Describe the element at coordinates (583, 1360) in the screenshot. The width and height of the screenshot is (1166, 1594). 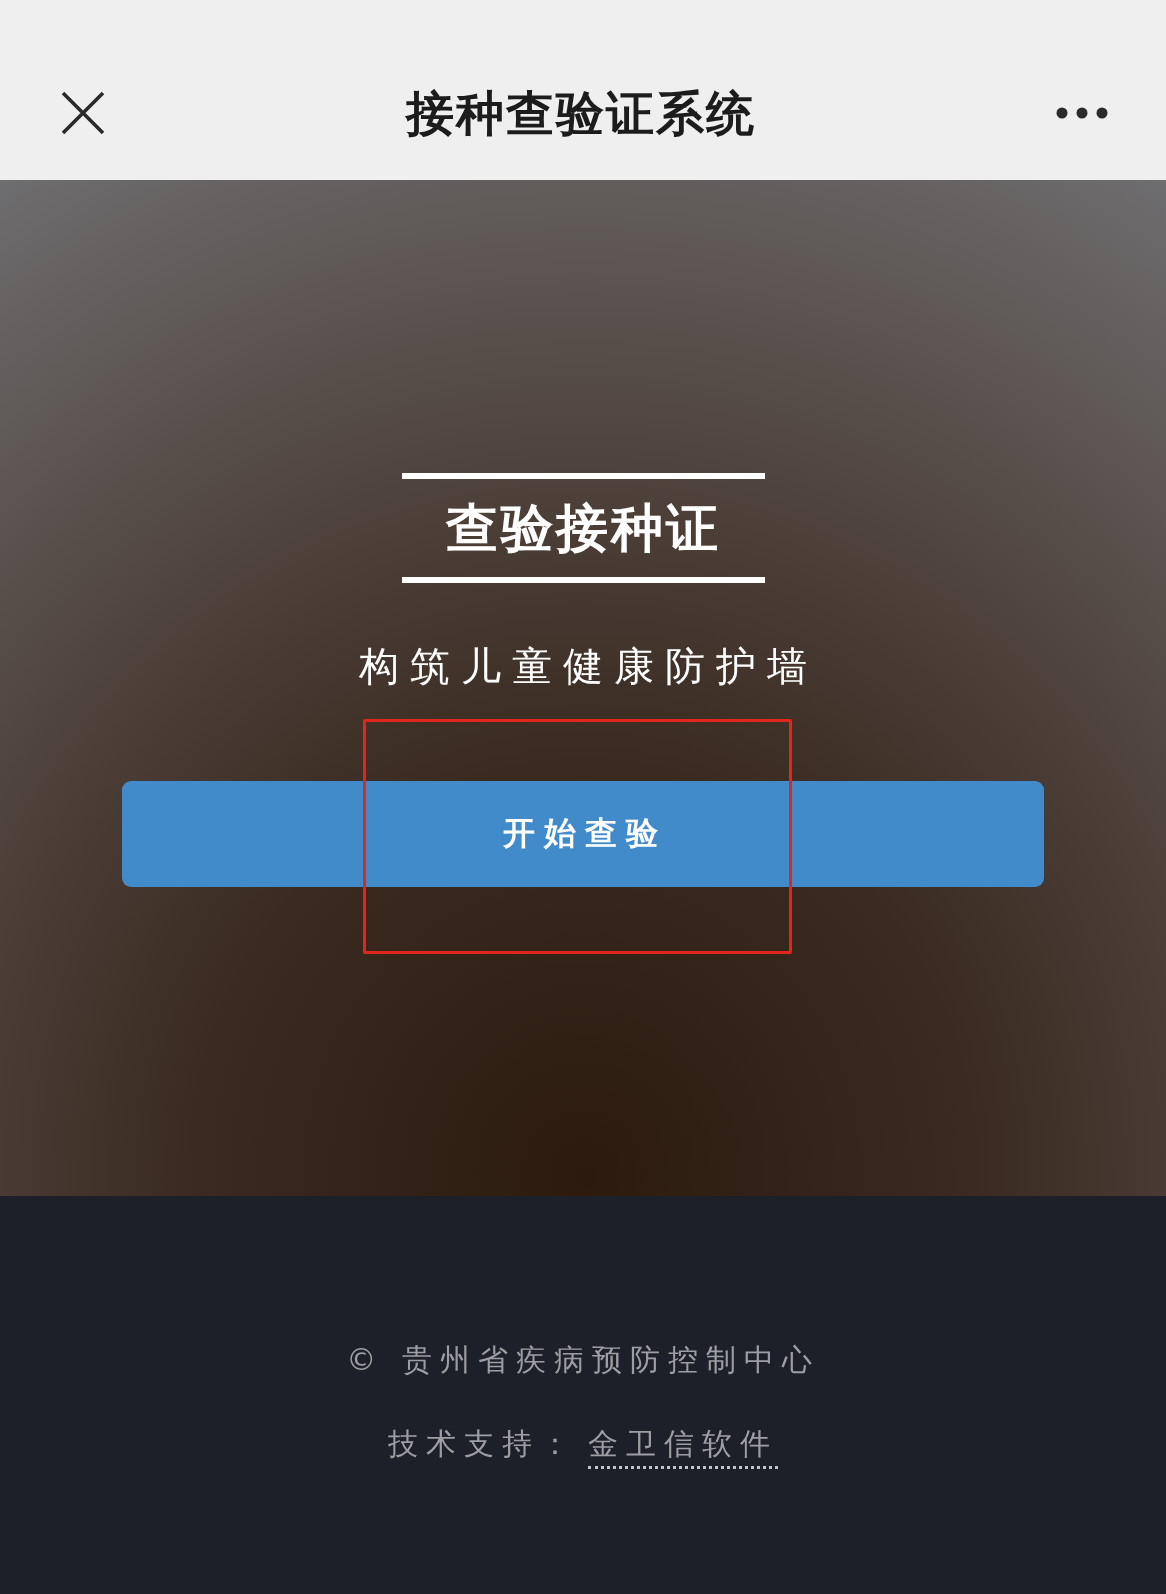
I see `copyright-text: © 贵州省疾病预防控制中心` at that location.